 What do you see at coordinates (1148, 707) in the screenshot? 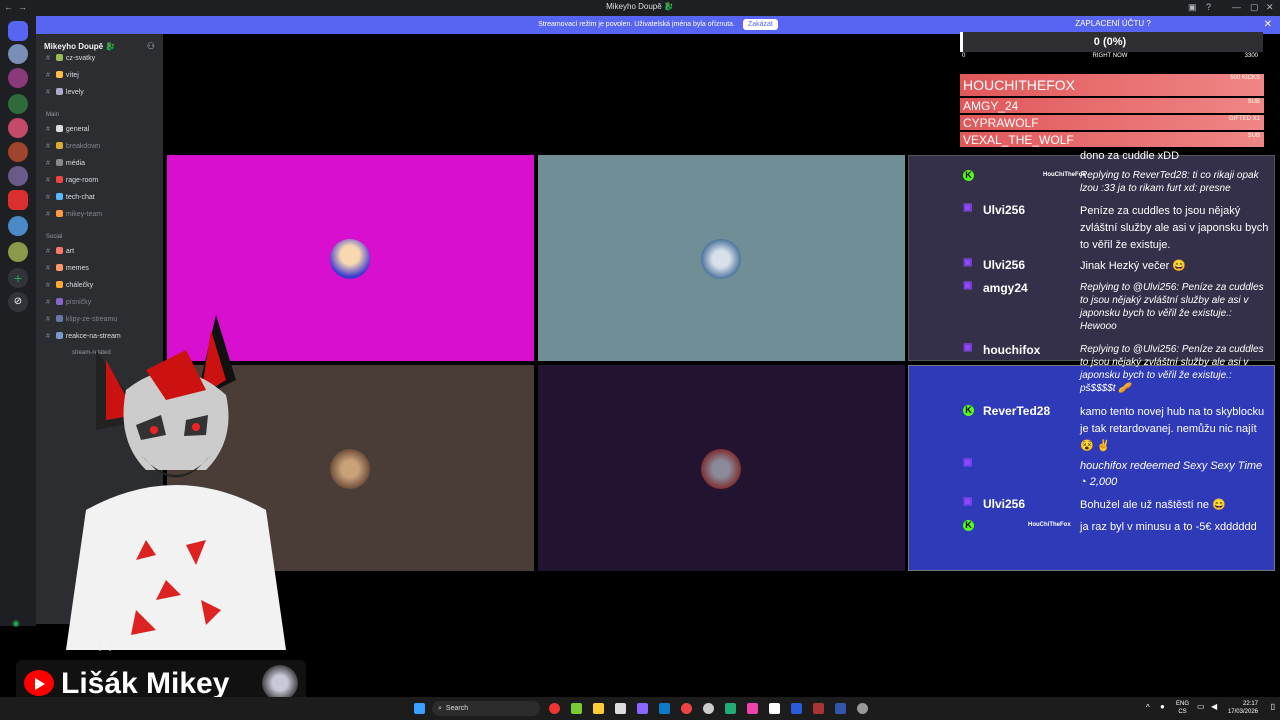
I see `tray-chevron-icon: ^` at bounding box center [1148, 707].